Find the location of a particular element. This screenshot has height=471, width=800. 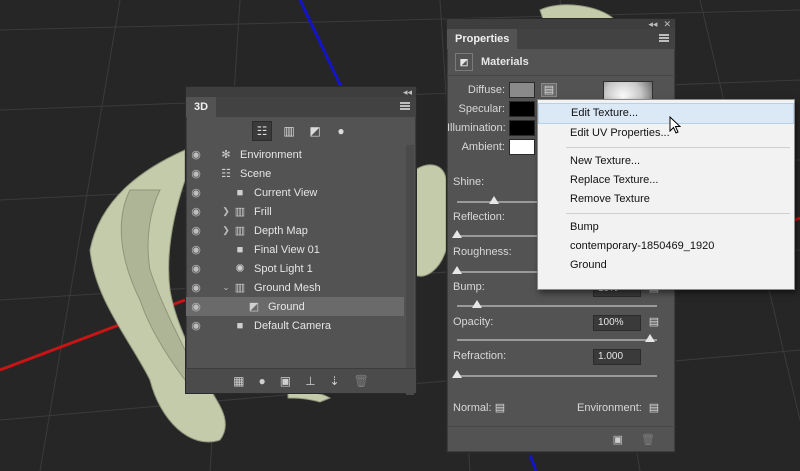

menu-item-ground: Ground is located at coordinates (666, 265).